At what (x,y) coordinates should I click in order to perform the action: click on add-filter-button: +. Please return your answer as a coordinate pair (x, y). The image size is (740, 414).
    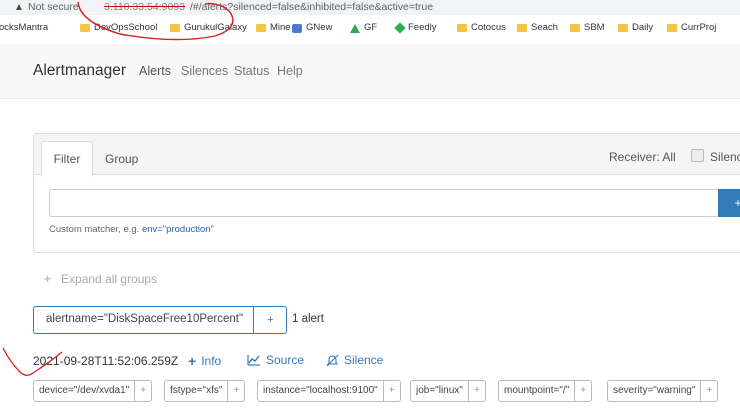
    Looking at the image, I should click on (729, 203).